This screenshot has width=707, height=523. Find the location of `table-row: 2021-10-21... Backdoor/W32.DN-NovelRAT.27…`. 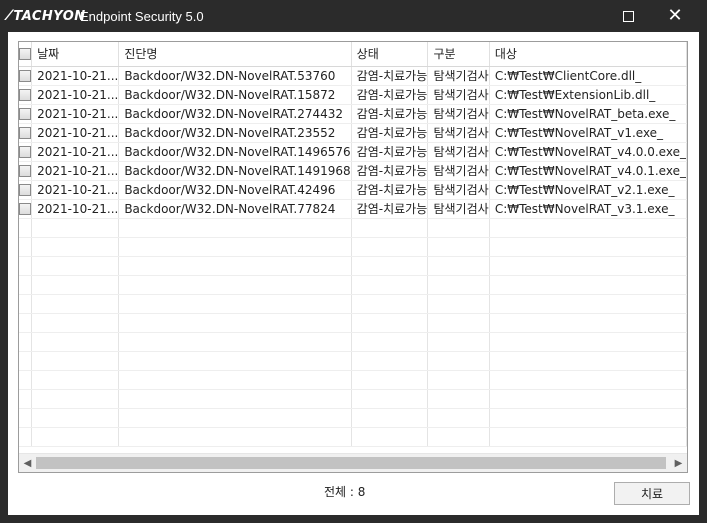

table-row: 2021-10-21... Backdoor/W32.DN-NovelRAT.27… is located at coordinates (353, 114).